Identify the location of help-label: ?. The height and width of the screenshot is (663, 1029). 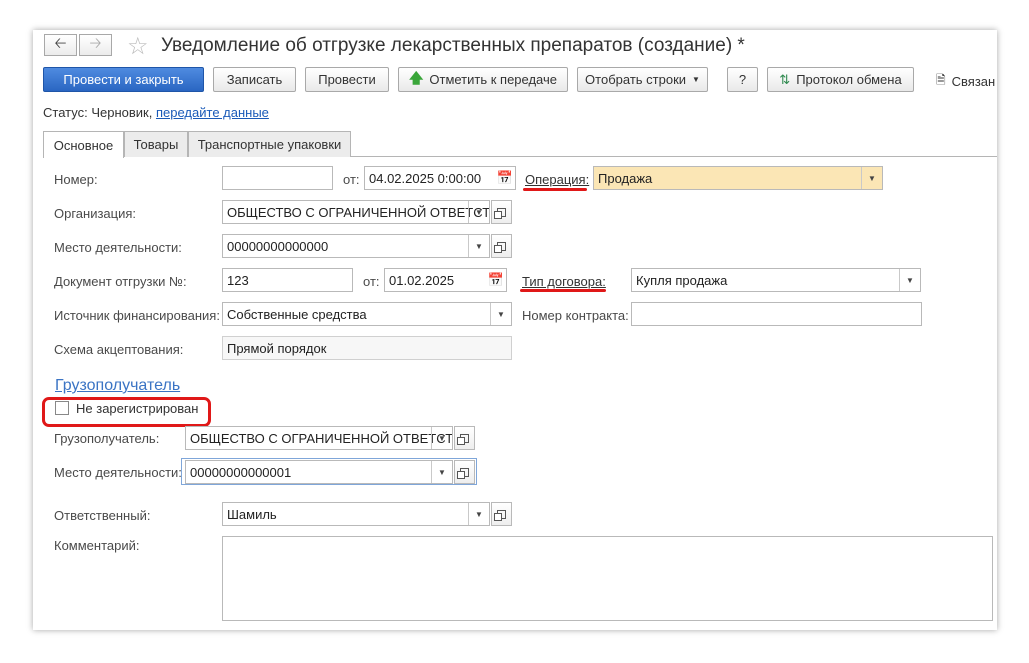
(742, 79).